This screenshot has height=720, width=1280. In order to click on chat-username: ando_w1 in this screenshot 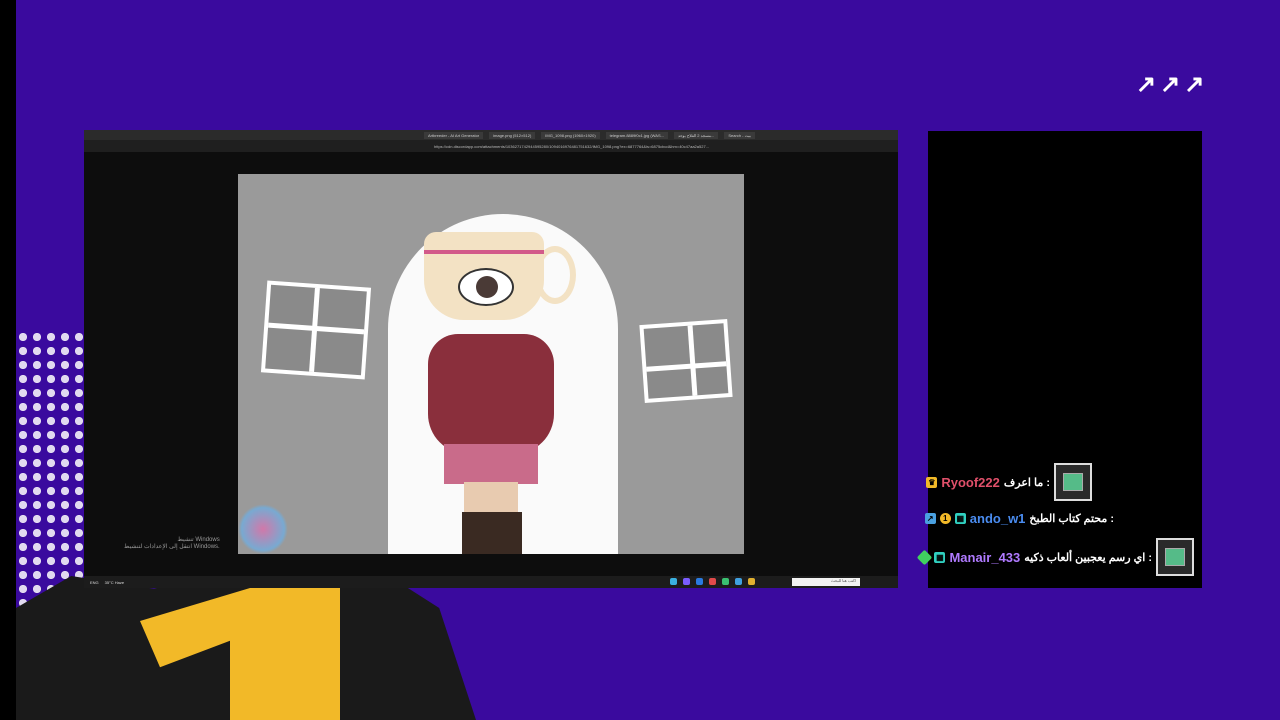, I will do `click(997, 518)`.